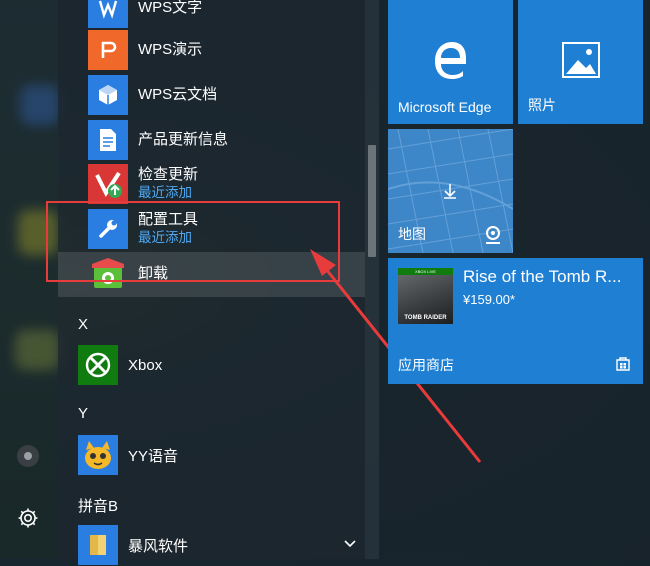 This screenshot has height=566, width=650. I want to click on tile-label: 地图, so click(412, 234).